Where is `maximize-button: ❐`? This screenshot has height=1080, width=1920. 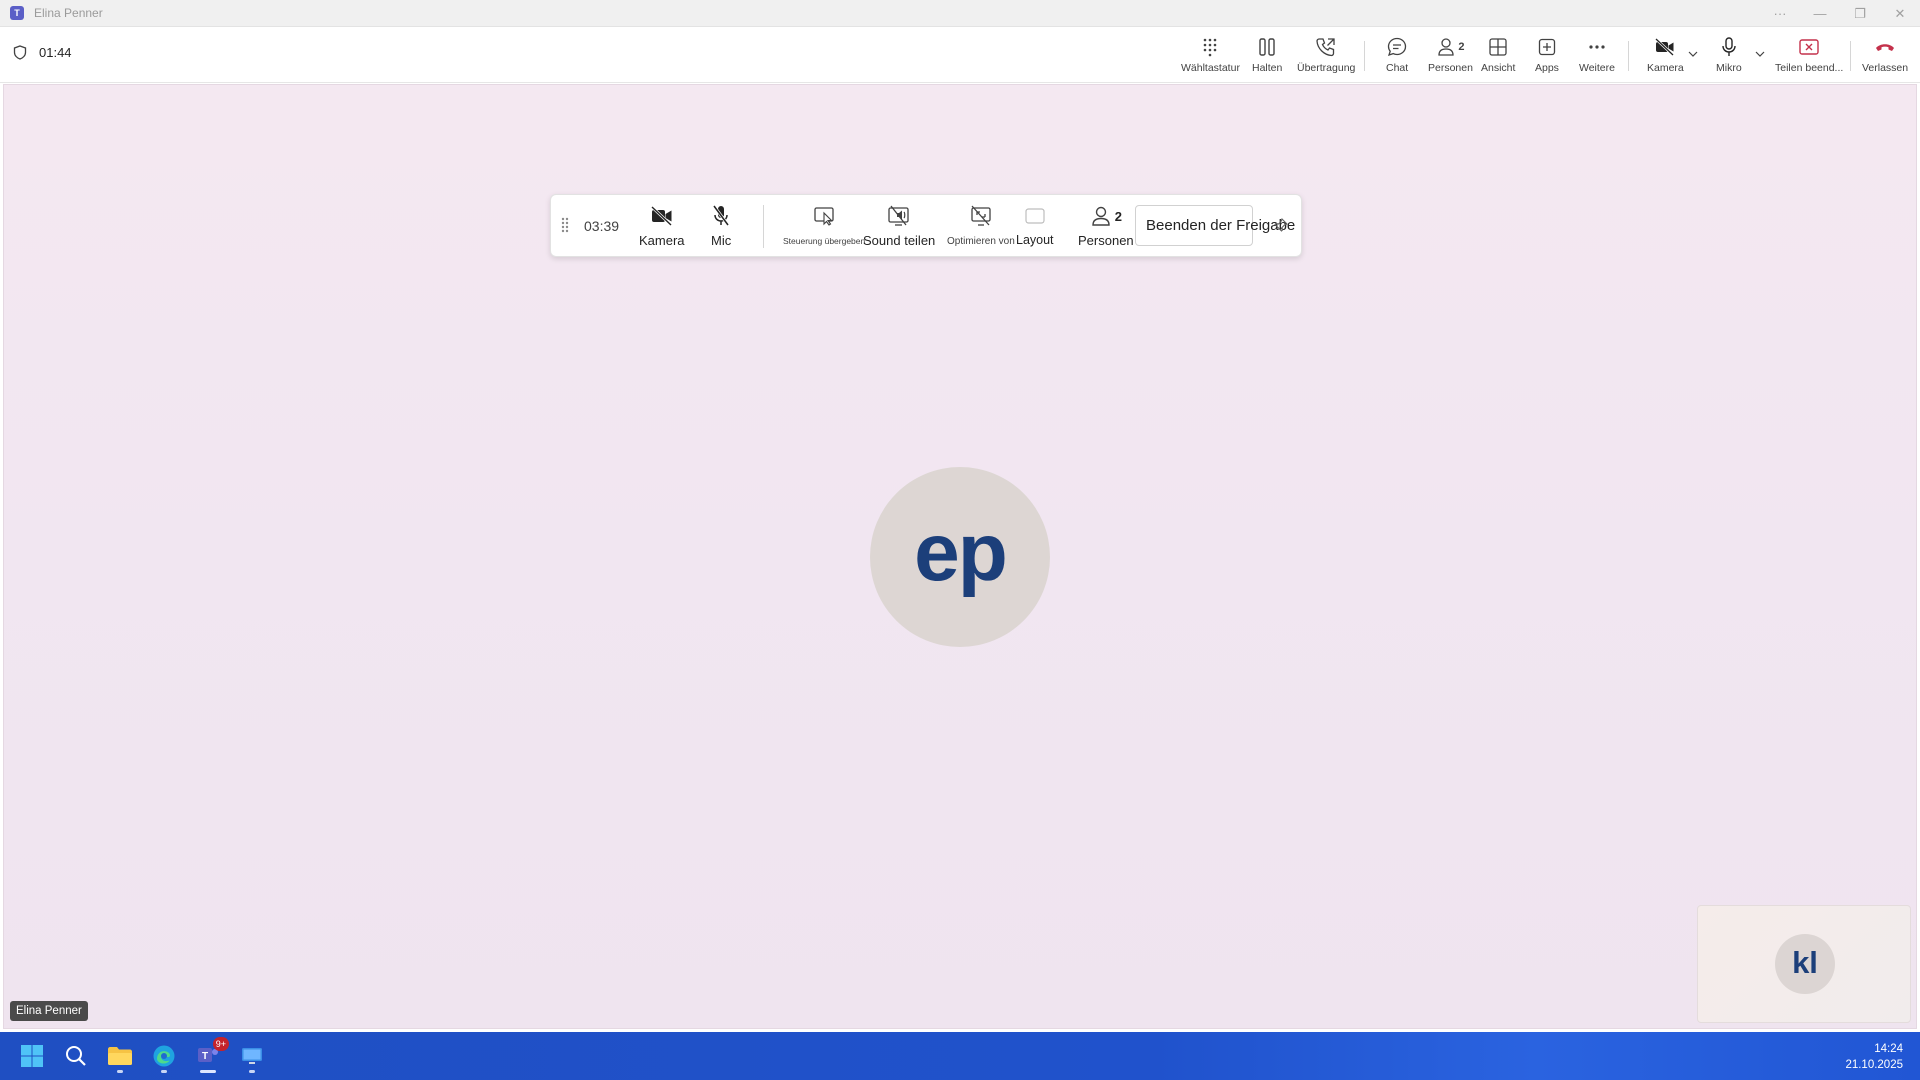 maximize-button: ❐ is located at coordinates (1860, 13).